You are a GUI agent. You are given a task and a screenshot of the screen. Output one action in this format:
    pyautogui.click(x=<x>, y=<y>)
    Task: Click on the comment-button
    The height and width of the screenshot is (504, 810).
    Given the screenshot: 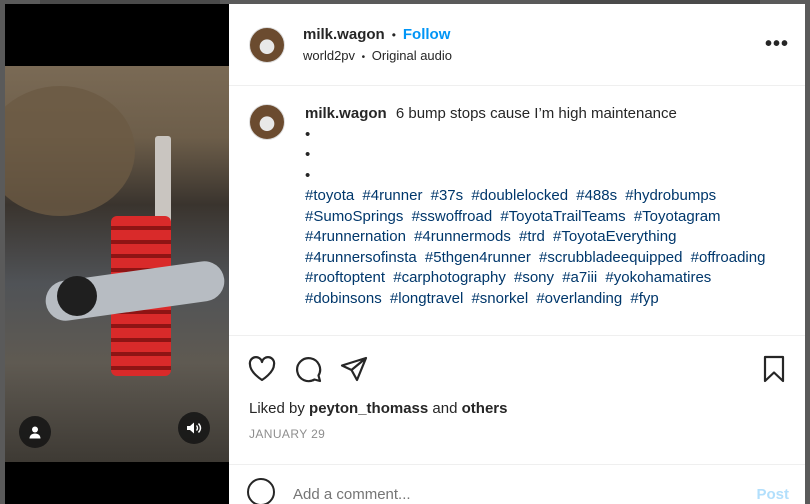 What is the action you would take?
    pyautogui.click(x=308, y=369)
    